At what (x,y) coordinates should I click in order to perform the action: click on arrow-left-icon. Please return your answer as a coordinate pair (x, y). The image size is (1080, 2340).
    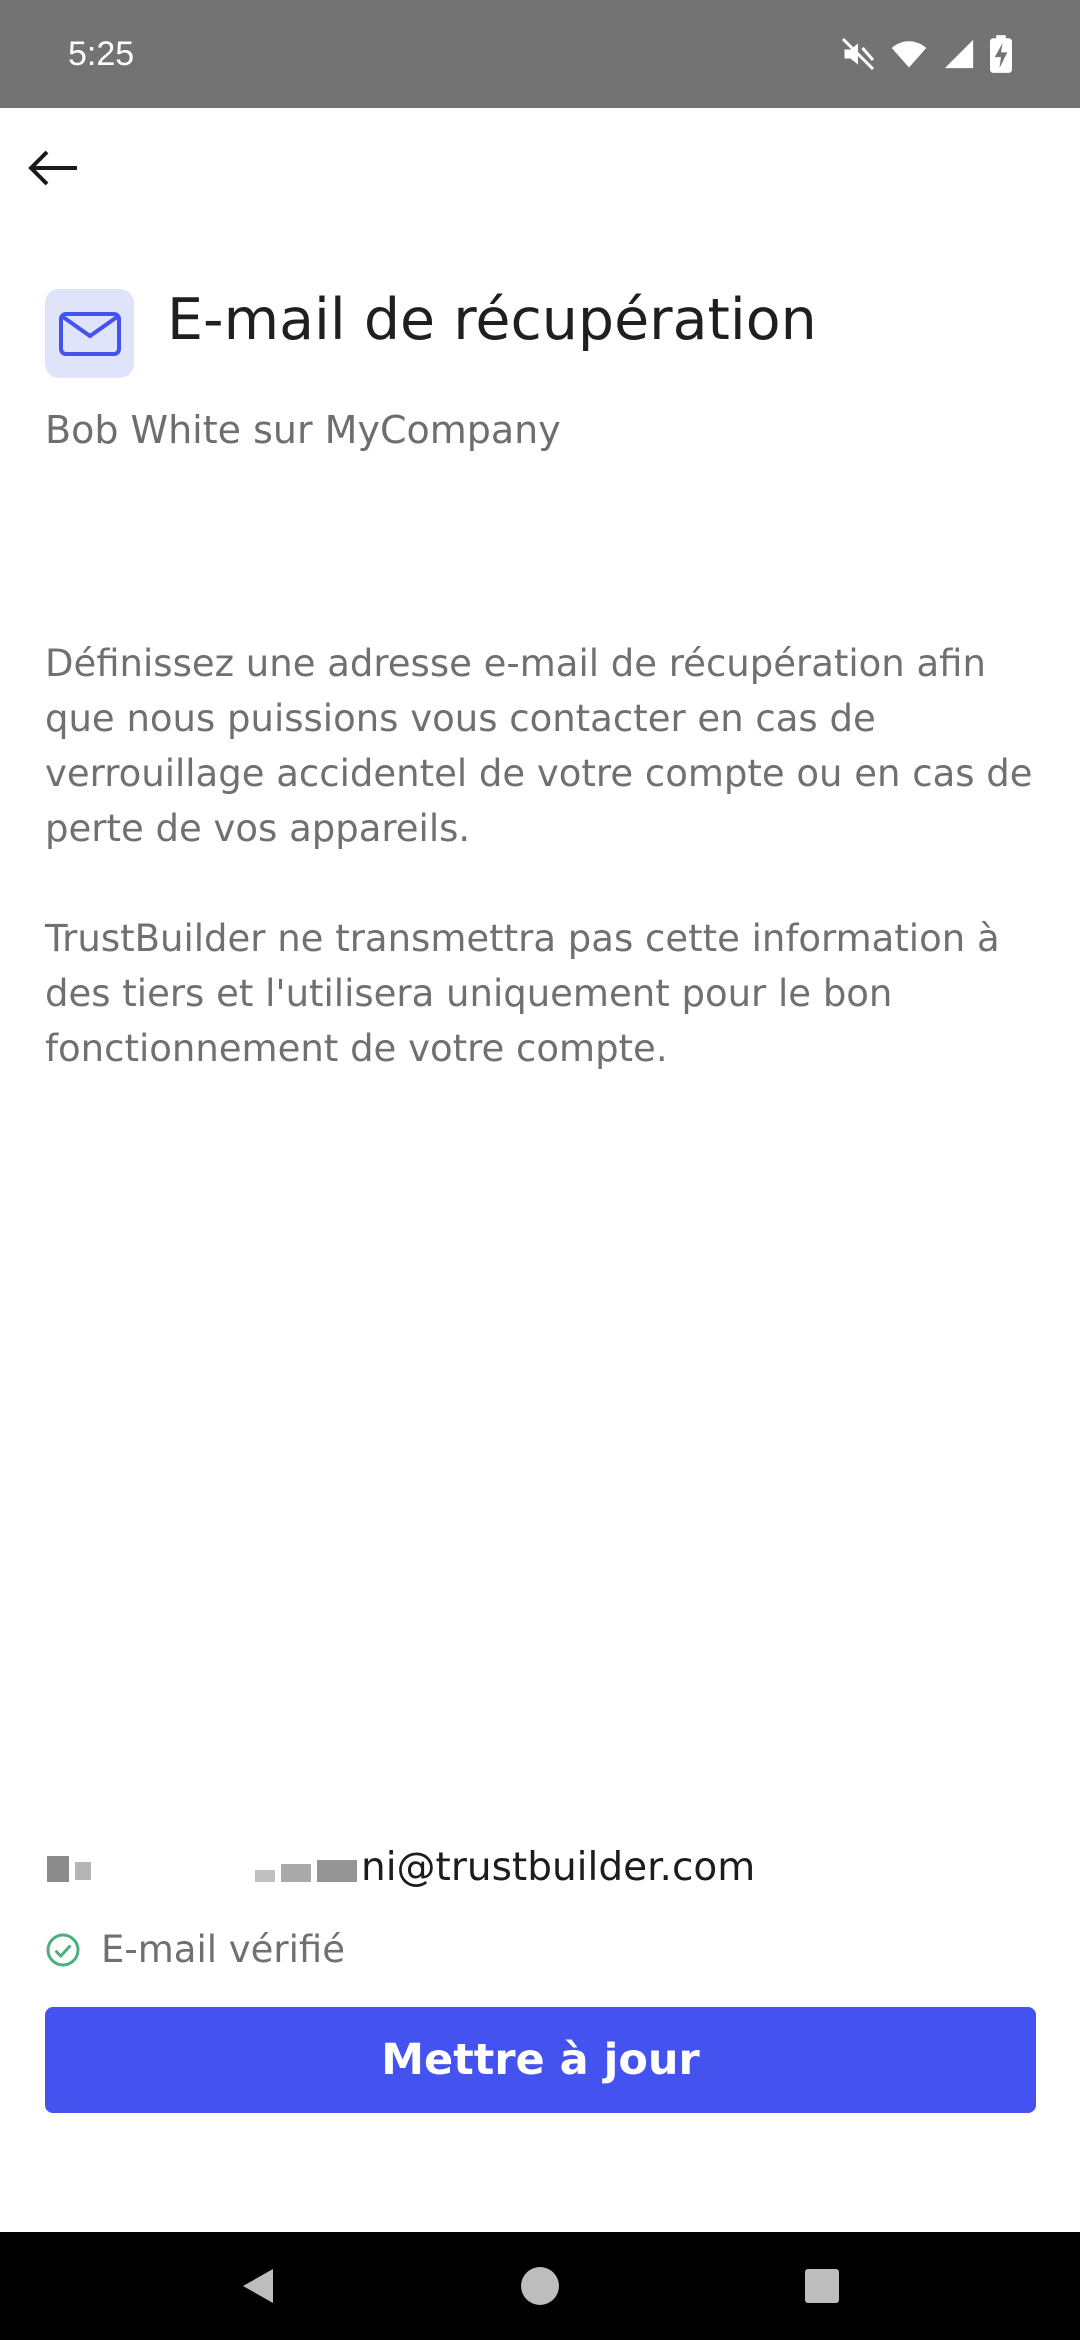
    Looking at the image, I should click on (52, 168).